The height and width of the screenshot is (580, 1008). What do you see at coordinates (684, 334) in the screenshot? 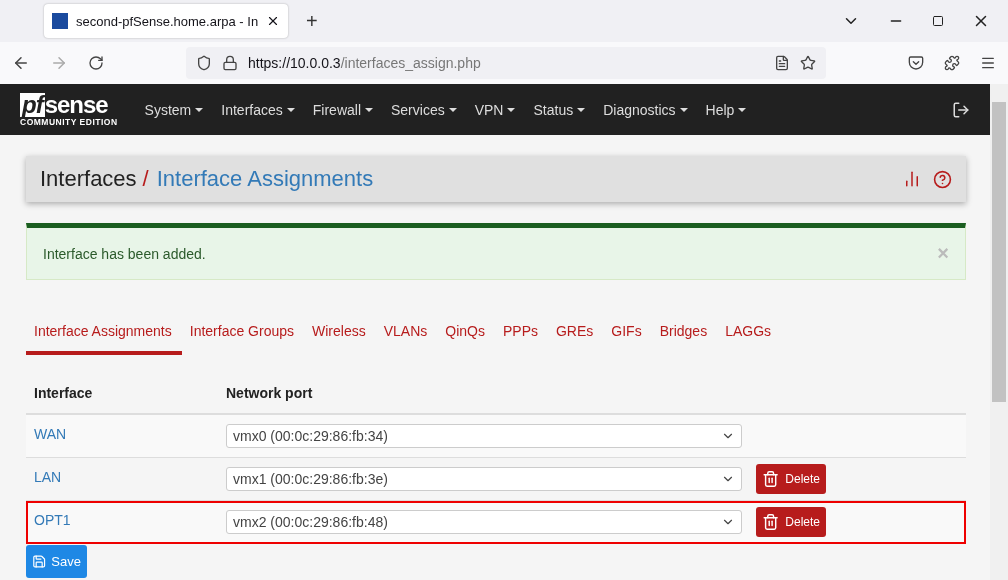
I see `tab: Bridges` at bounding box center [684, 334].